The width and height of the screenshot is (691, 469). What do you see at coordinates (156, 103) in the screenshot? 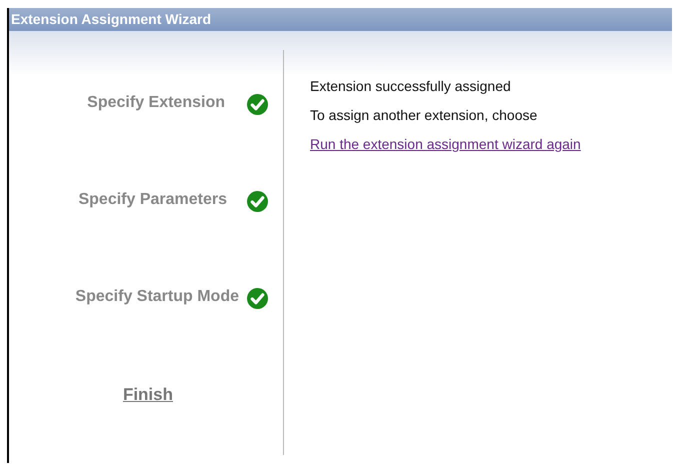
I see `step-label: Specify Extension` at bounding box center [156, 103].